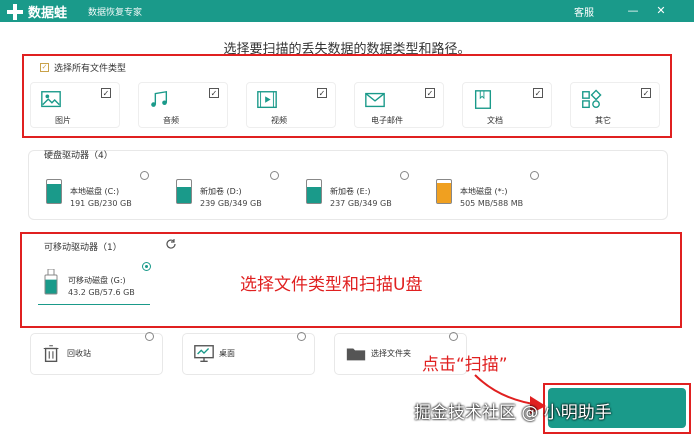 This screenshot has width=694, height=439. What do you see at coordinates (97, 280) in the screenshot?
I see `removable-drive-name: 可移动磁盘 (G:)` at bounding box center [97, 280].